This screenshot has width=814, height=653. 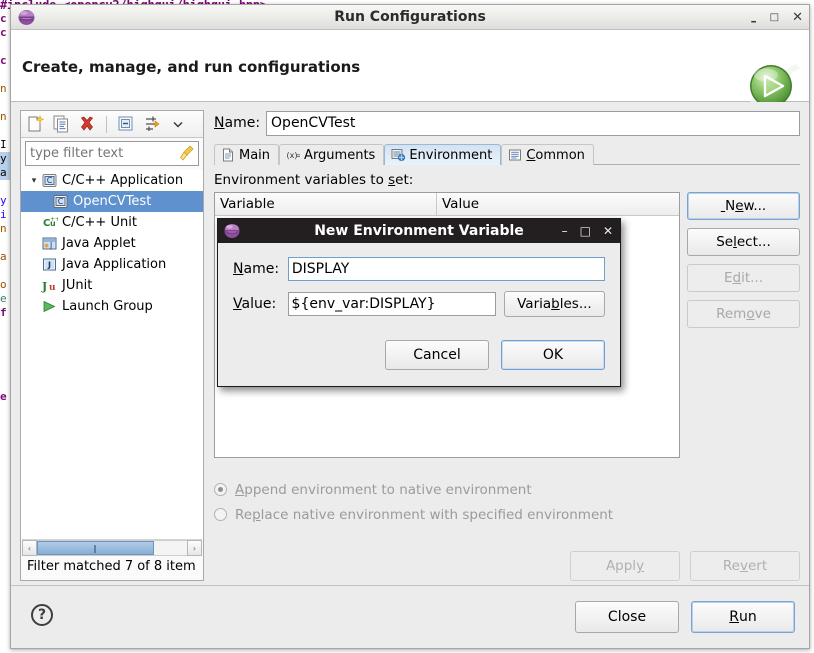 What do you see at coordinates (87, 124) in the screenshot?
I see `delete-launch-configuration-icon` at bounding box center [87, 124].